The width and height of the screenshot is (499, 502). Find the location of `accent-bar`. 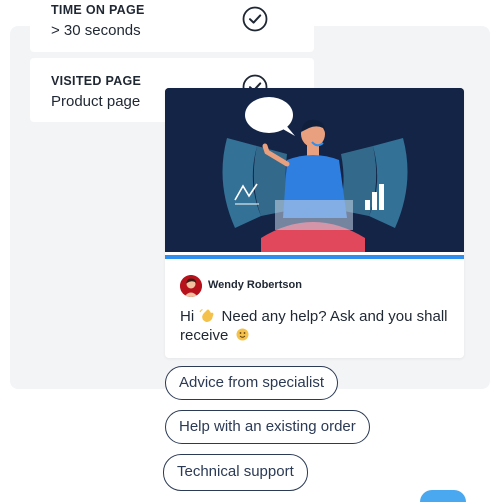

accent-bar is located at coordinates (314, 257).